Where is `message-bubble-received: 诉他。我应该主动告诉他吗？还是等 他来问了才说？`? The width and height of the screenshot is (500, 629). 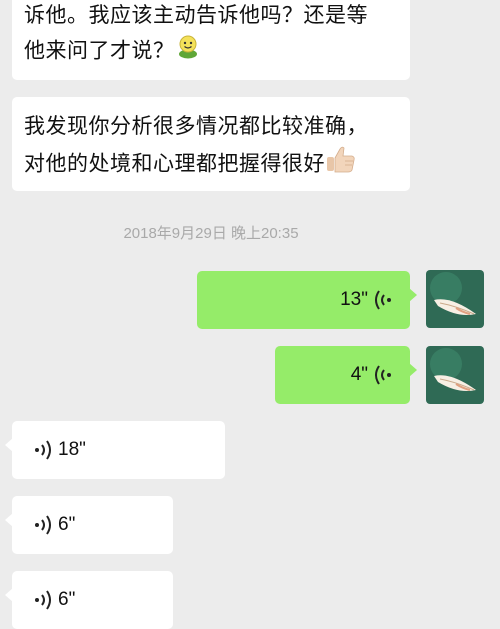 message-bubble-received: 诉他。我应该主动告诉他吗？还是等 他来问了才说？ is located at coordinates (211, 40).